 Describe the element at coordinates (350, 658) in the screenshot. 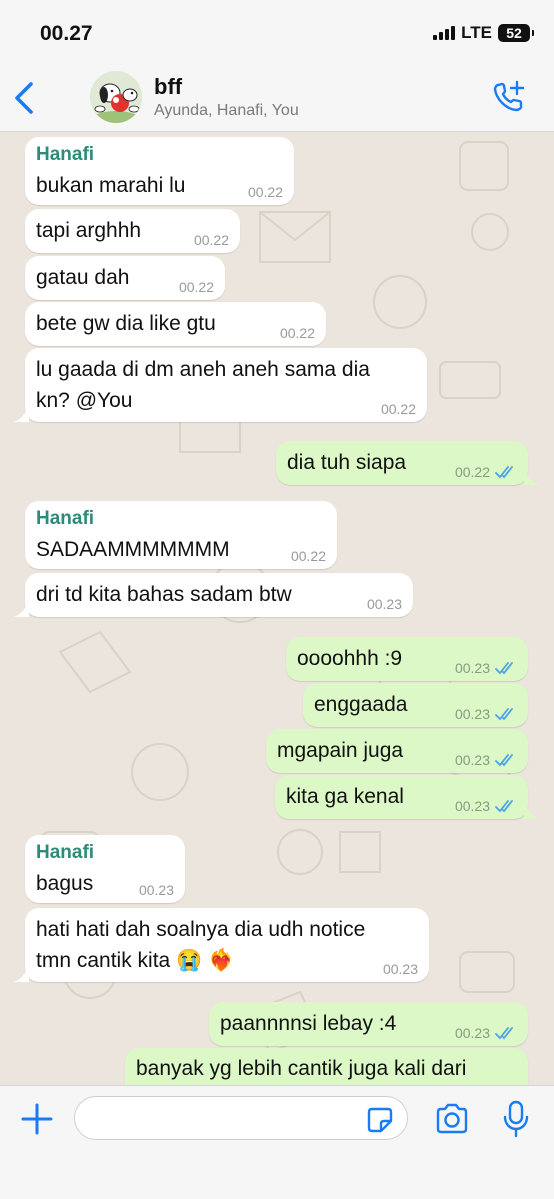

I see `message-text: oooohhh :9` at that location.